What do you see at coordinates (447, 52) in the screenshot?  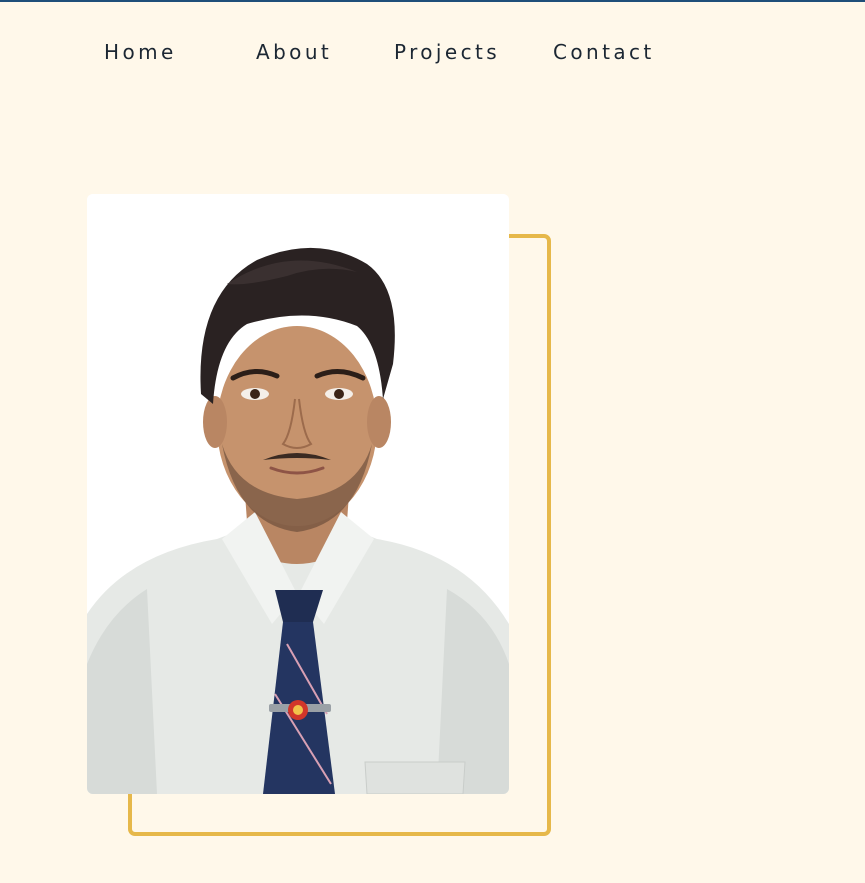 I see `nav-link-projects: Projects` at bounding box center [447, 52].